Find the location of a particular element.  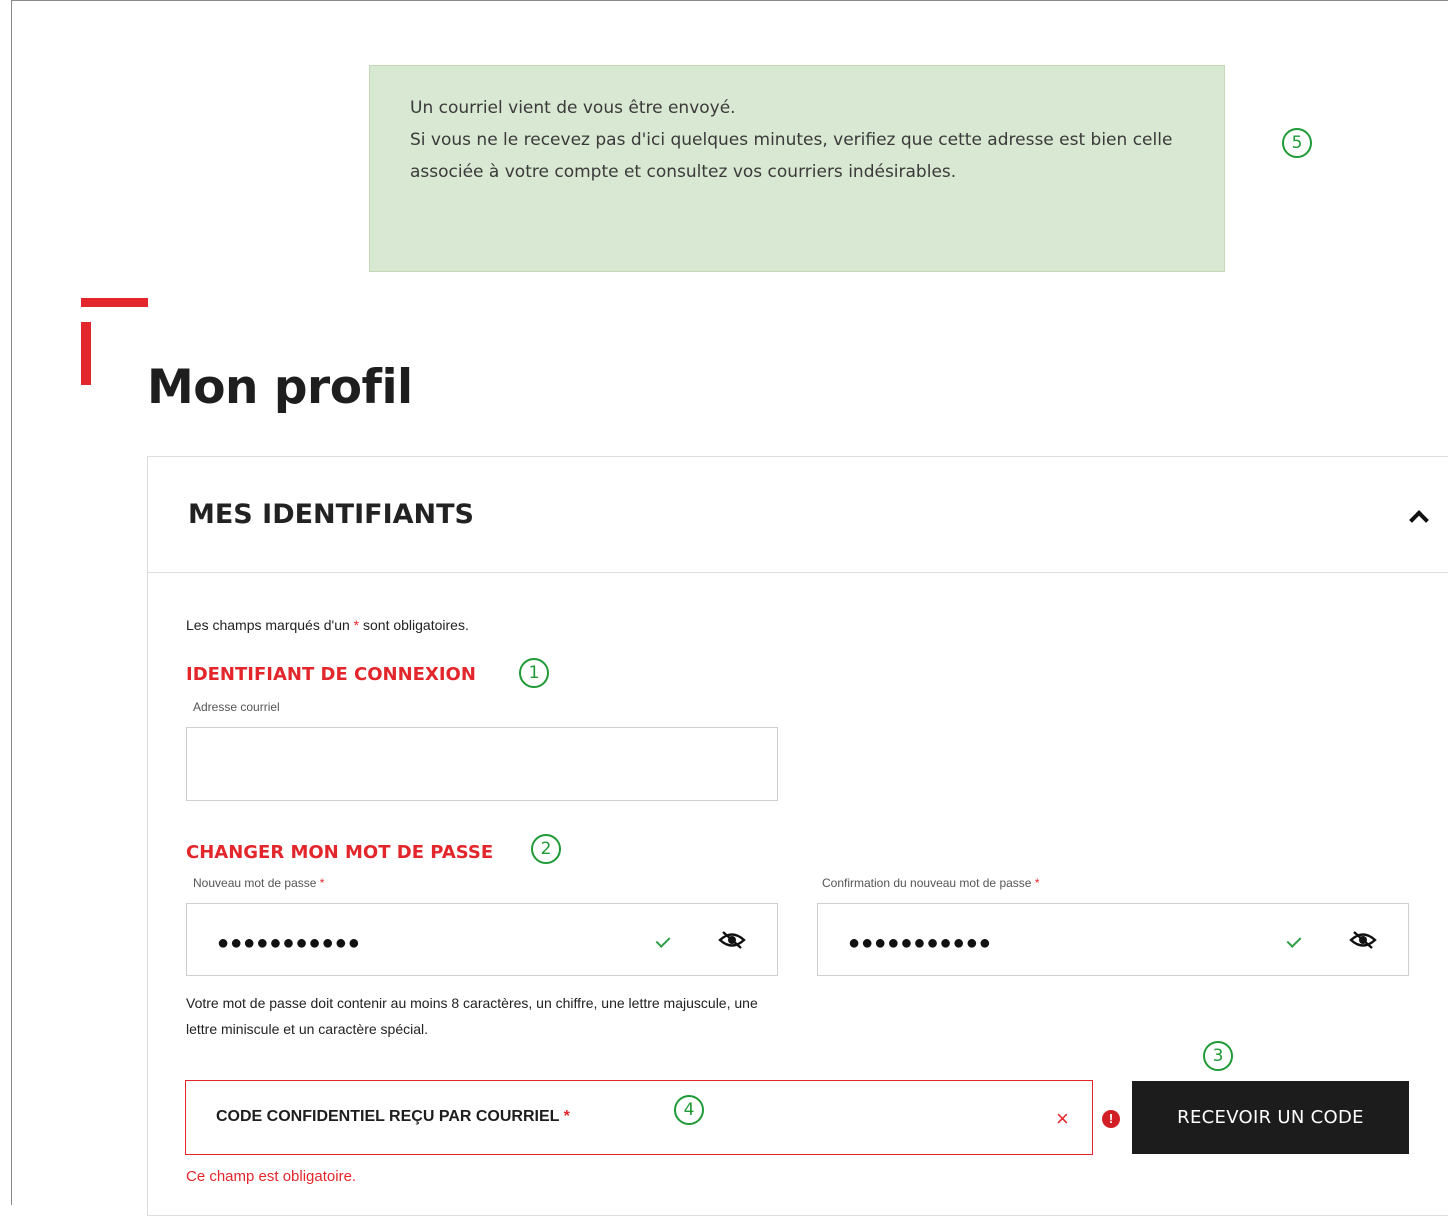

receive-code-button: RECEVOIR UN CODE is located at coordinates (1270, 1117).